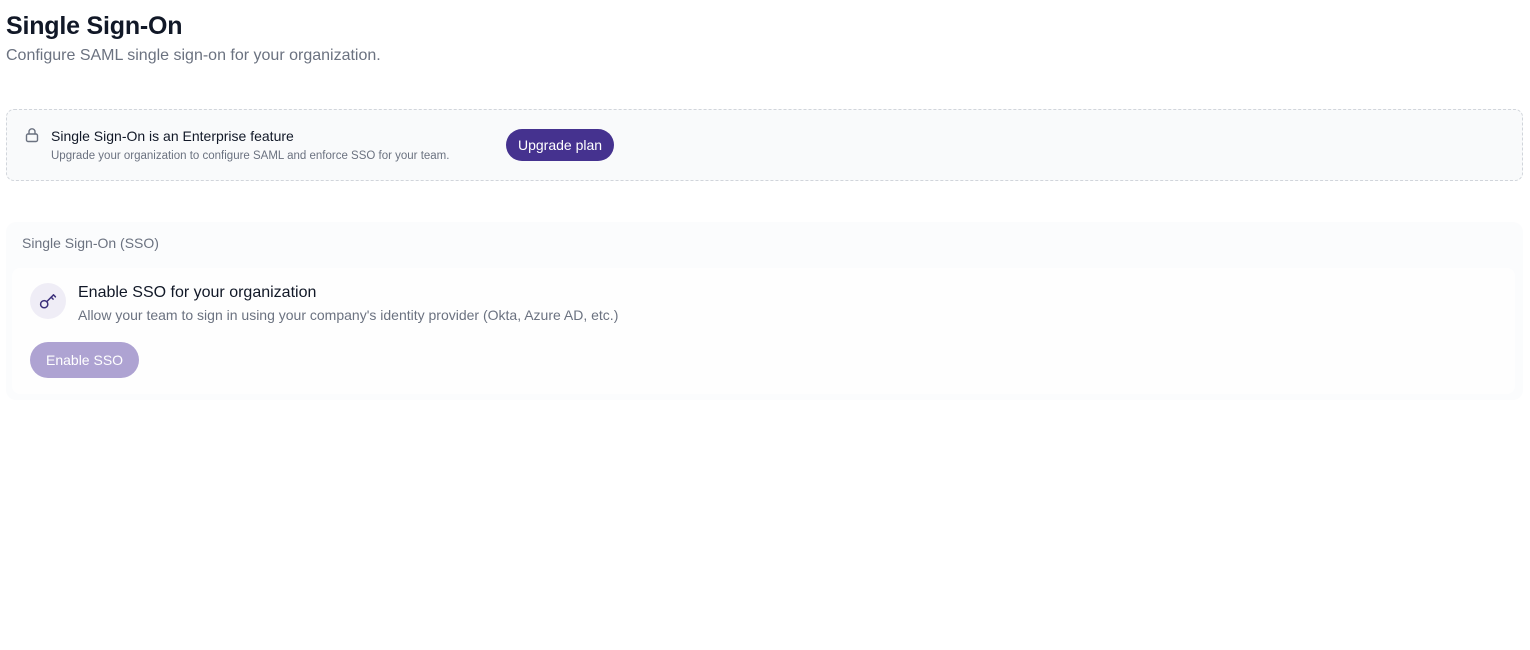  Describe the element at coordinates (560, 145) in the screenshot. I see `upgrade-plan-button: Upgrade plan` at that location.